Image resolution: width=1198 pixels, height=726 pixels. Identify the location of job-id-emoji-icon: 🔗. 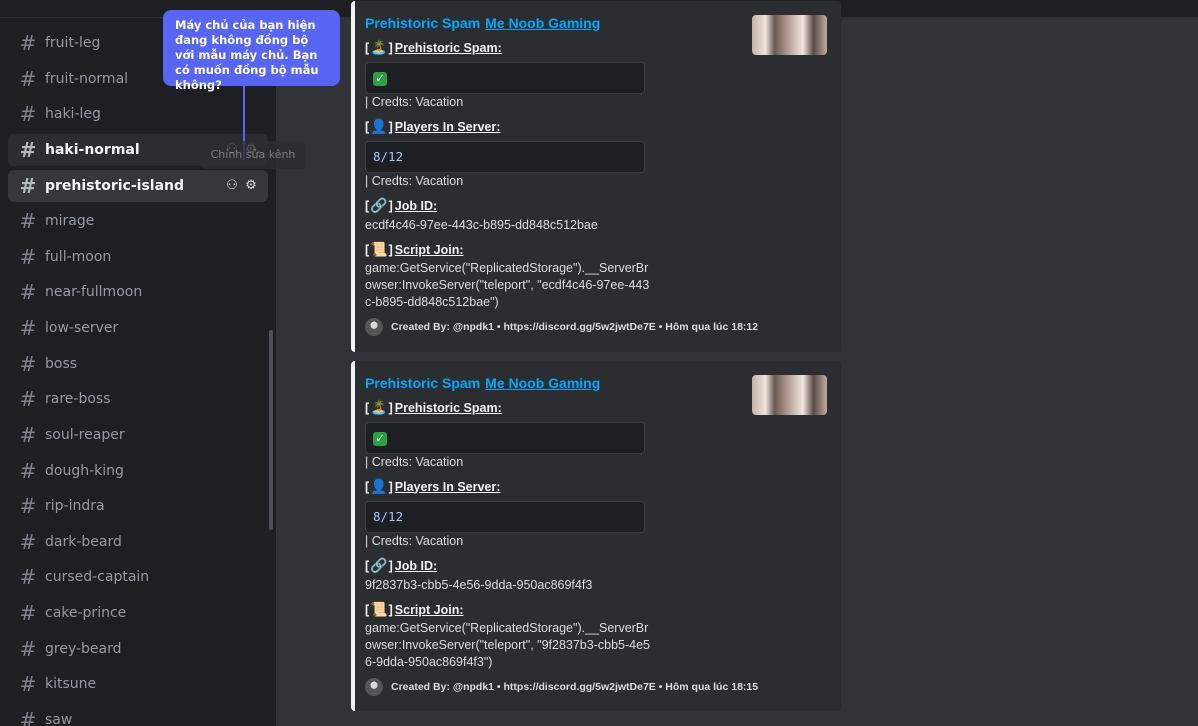
(379, 205).